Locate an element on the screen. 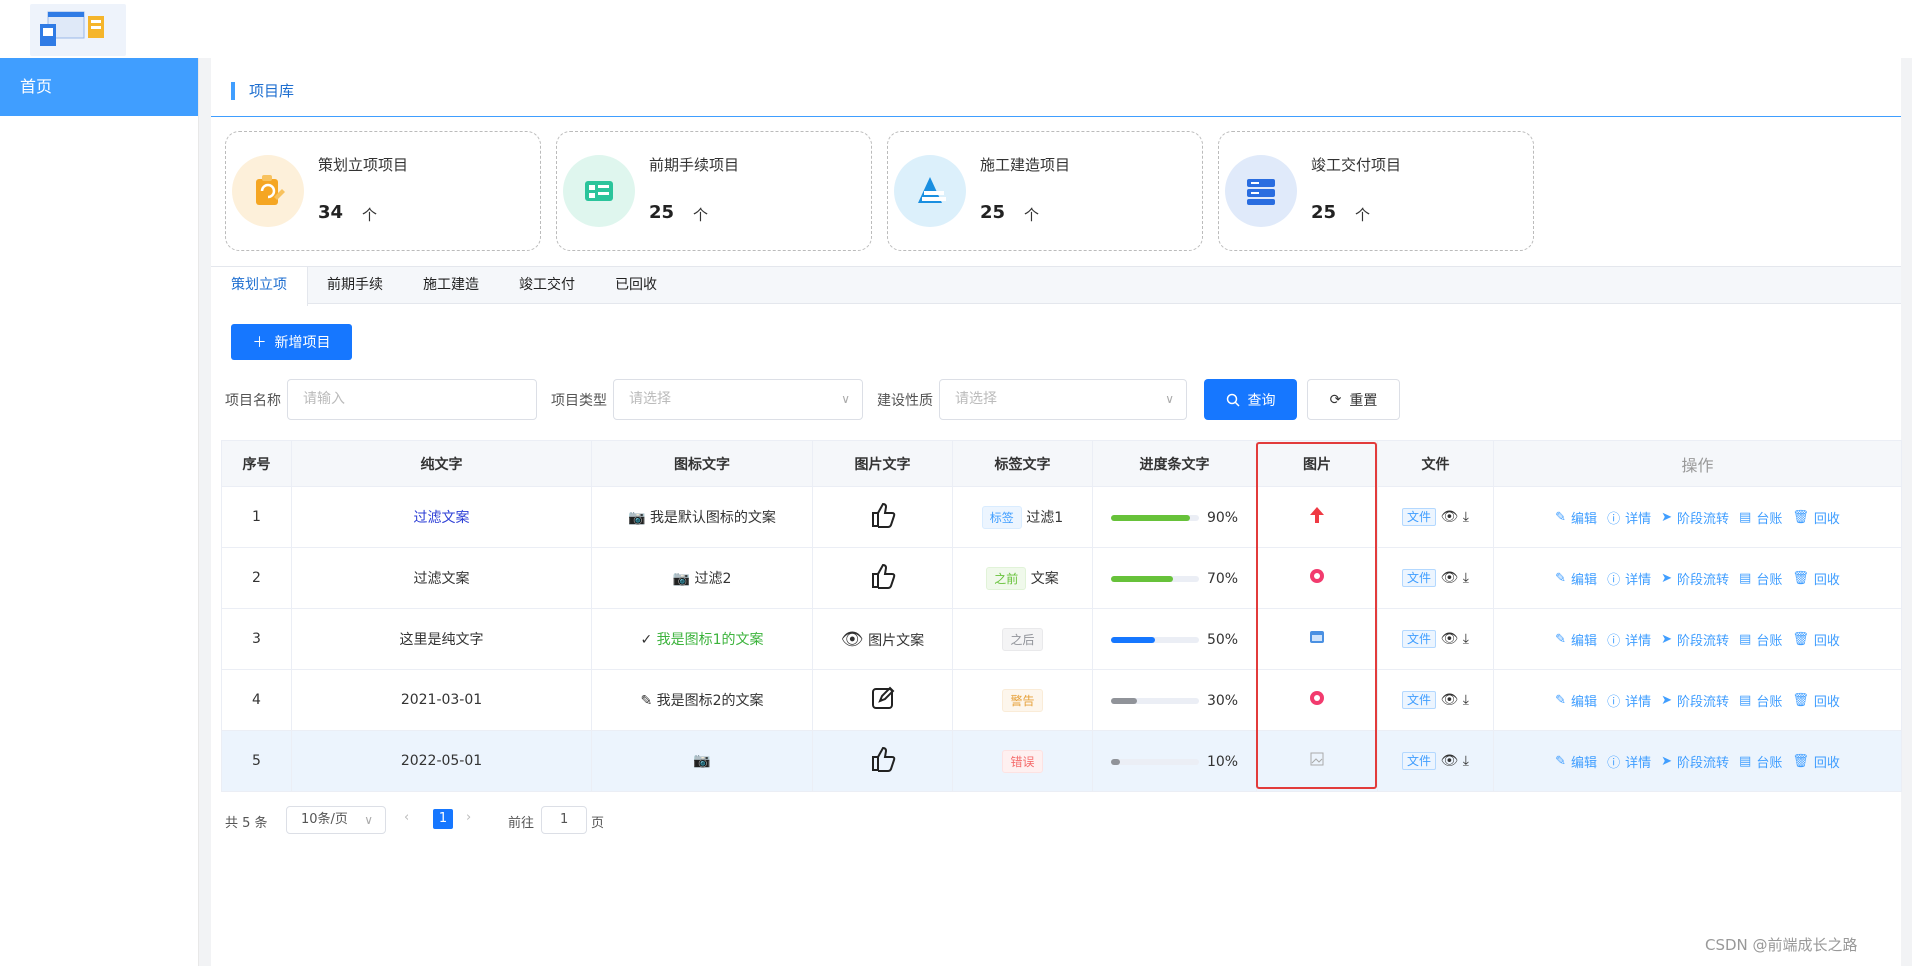  tag-cell: 之后 is located at coordinates (1022, 639).